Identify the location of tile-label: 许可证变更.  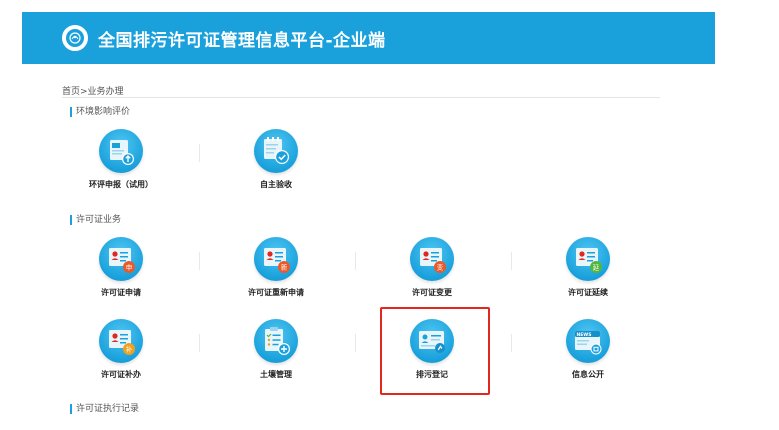
(432, 292).